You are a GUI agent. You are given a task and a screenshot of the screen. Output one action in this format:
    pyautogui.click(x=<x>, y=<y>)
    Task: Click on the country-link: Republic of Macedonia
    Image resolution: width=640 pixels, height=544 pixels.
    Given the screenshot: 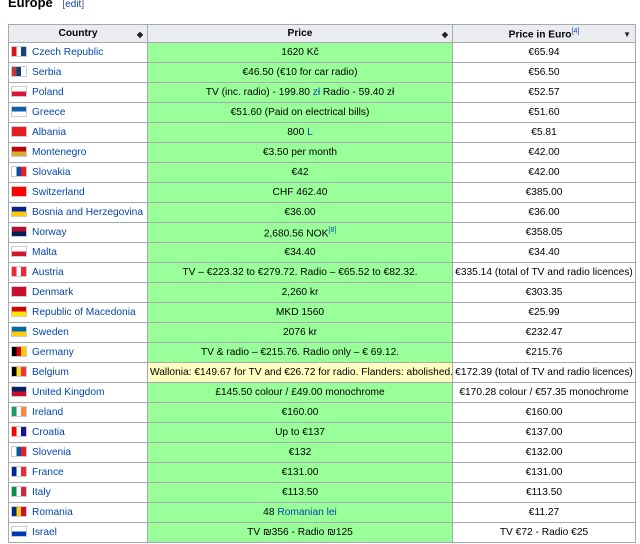 What is the action you would take?
    pyautogui.click(x=84, y=312)
    